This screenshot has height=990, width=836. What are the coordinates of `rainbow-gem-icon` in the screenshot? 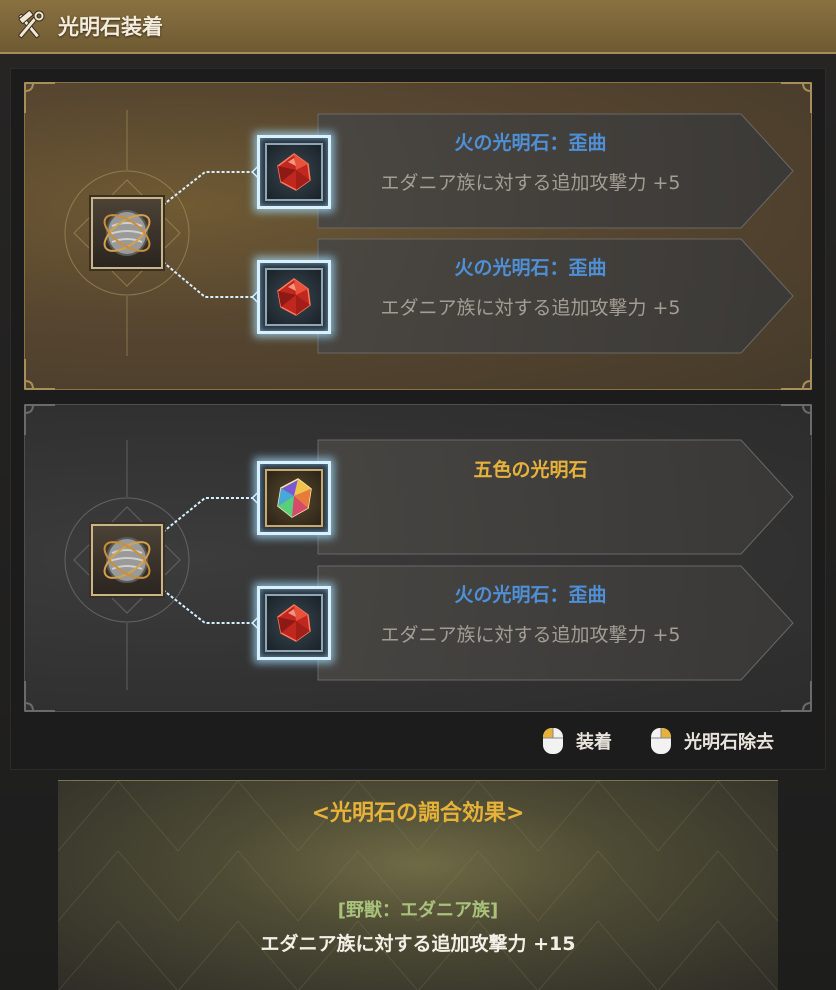 It's located at (294, 498).